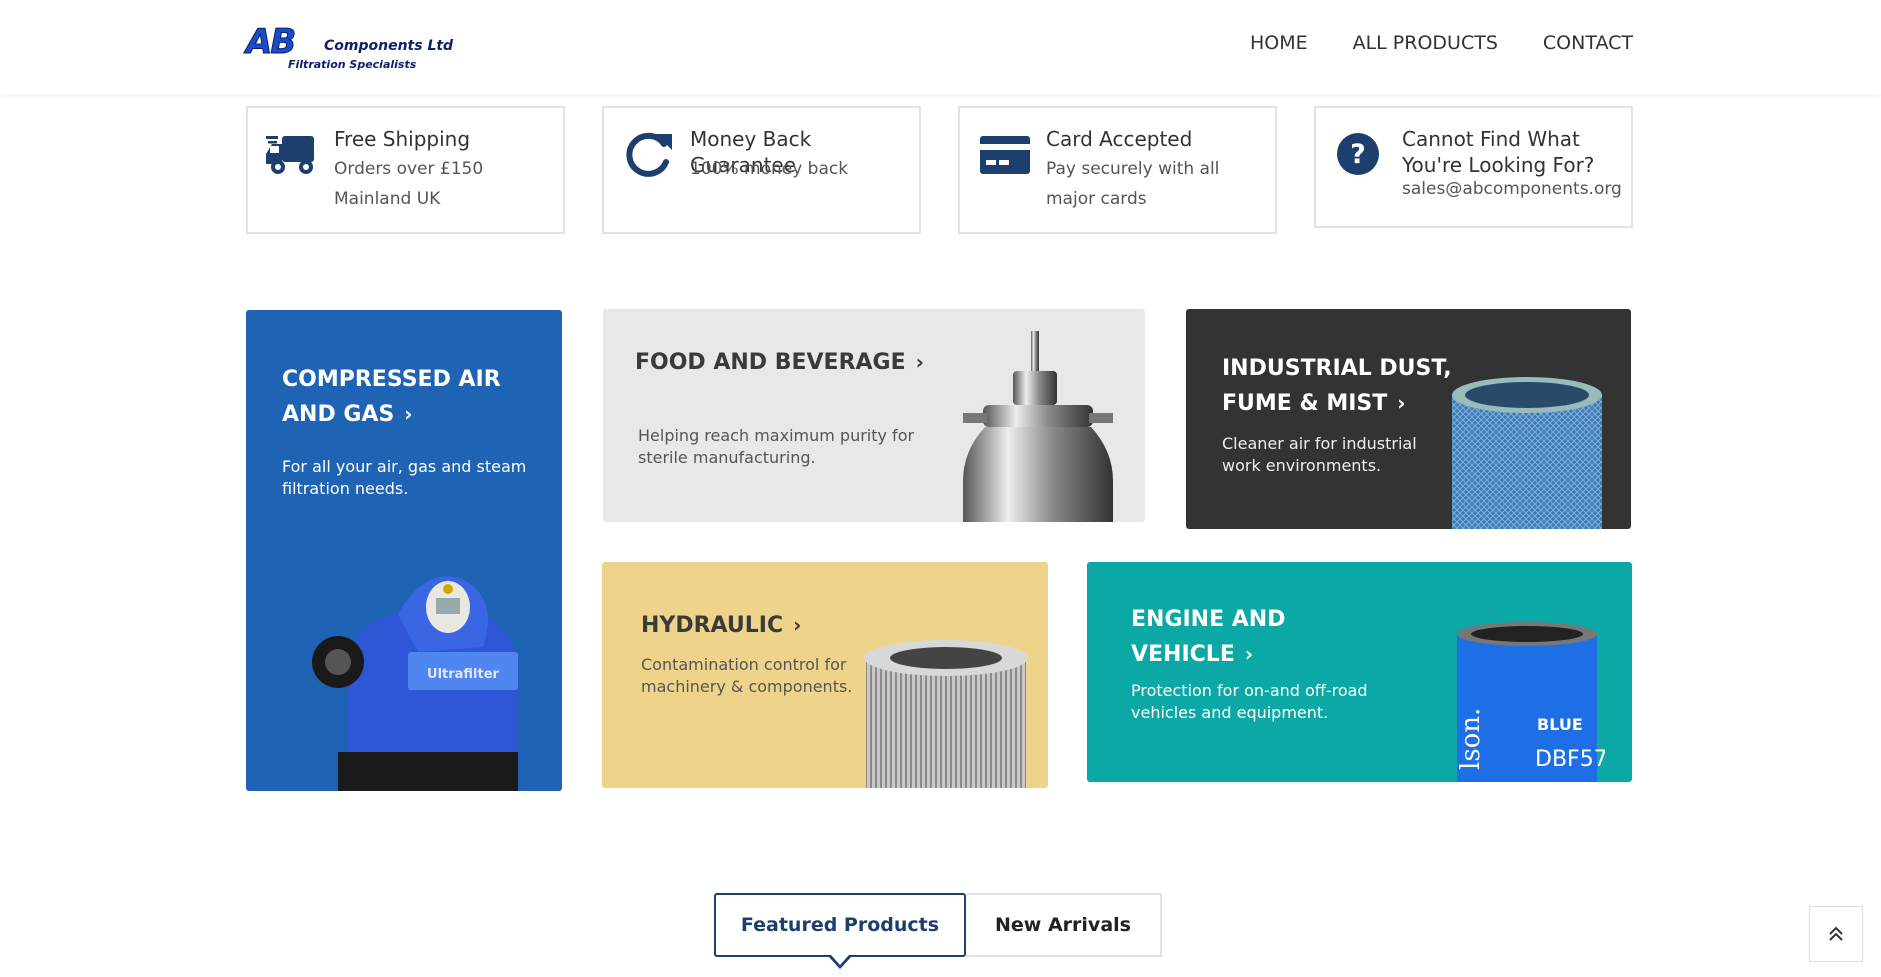 The height and width of the screenshot is (977, 1881). What do you see at coordinates (1512, 189) in the screenshot?
I see `feature-email: sales@abcomponents.org` at bounding box center [1512, 189].